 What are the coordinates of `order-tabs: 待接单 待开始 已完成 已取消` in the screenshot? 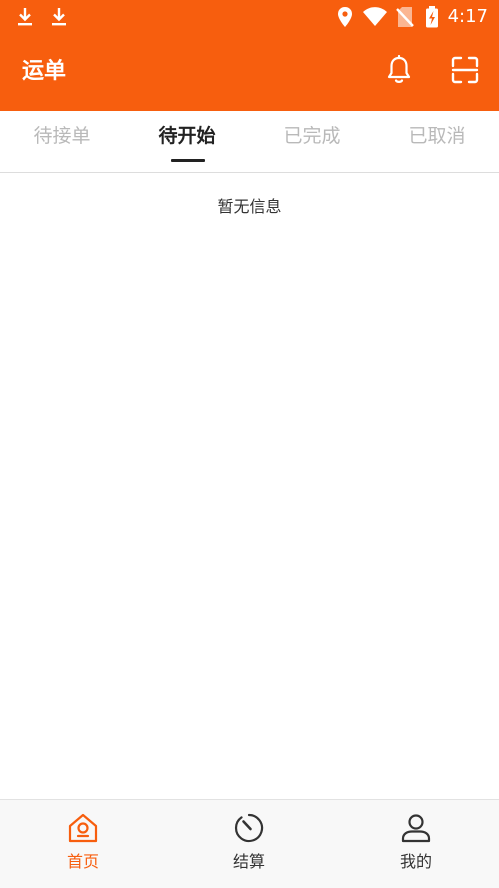 It's located at (249, 142).